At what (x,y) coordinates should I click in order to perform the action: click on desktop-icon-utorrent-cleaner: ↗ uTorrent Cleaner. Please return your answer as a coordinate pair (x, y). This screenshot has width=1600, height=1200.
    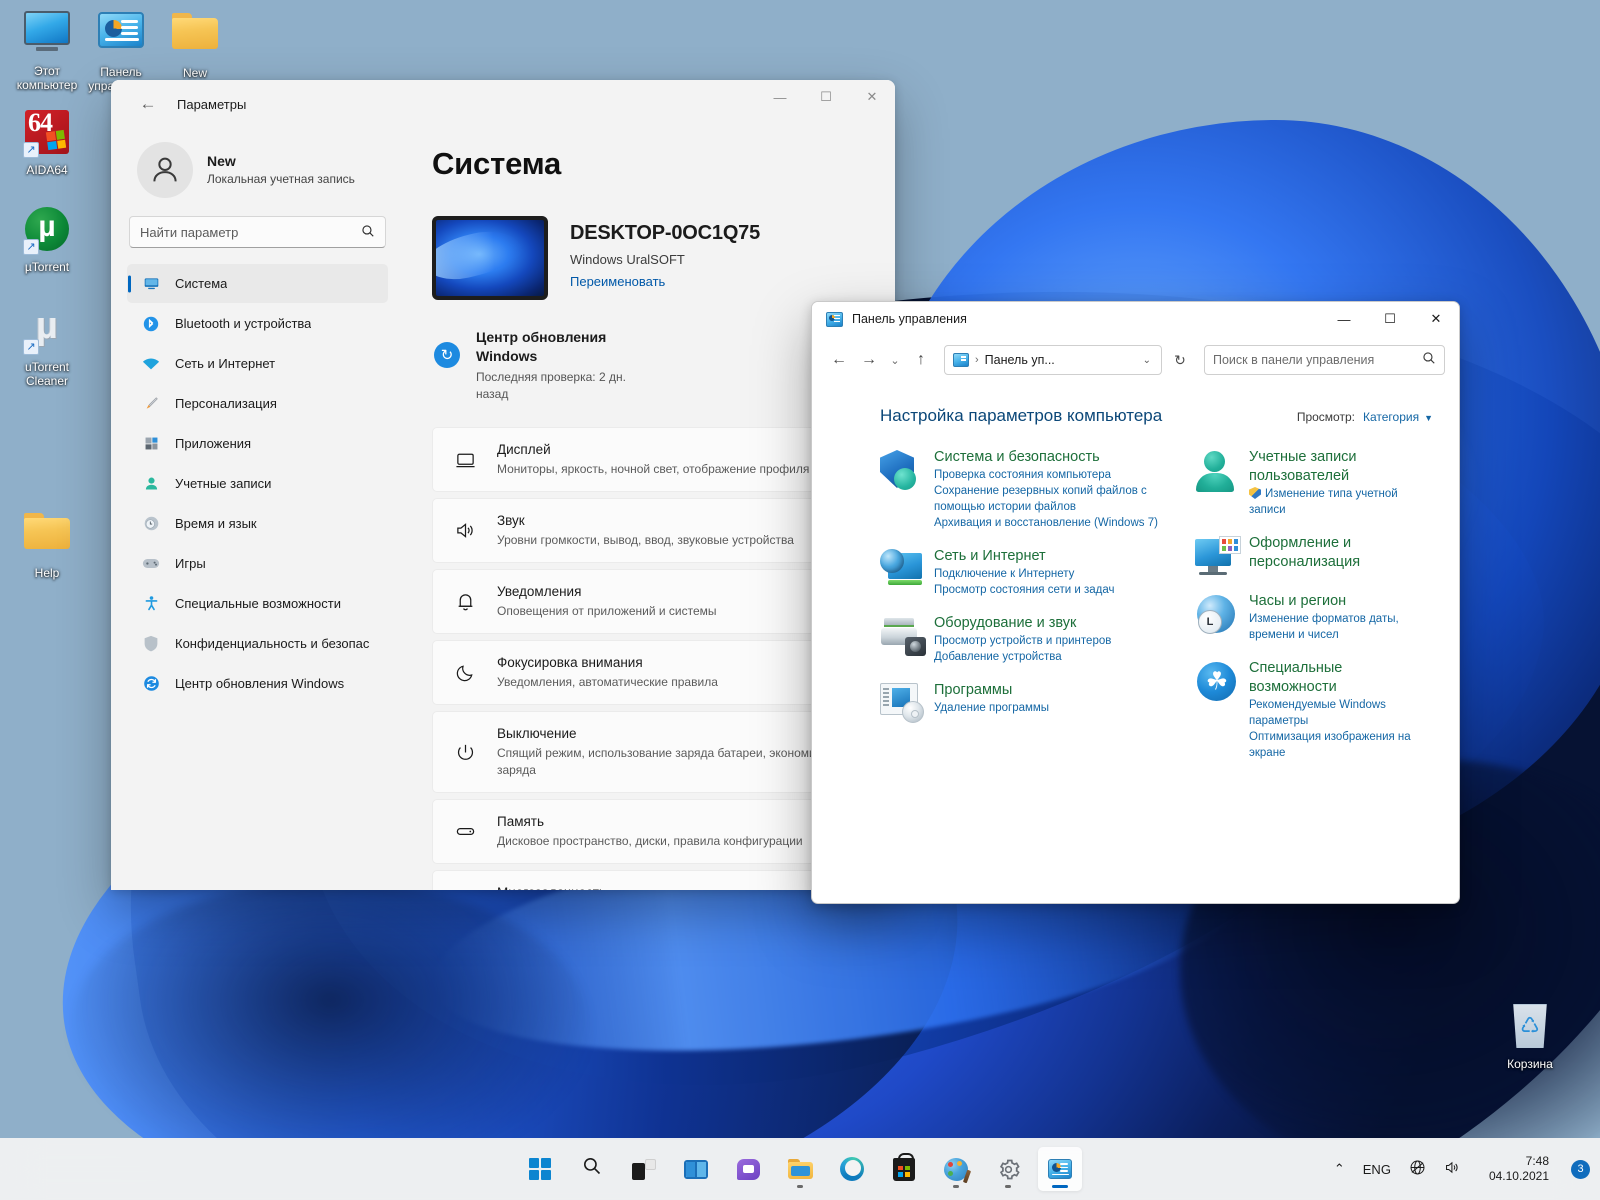
    Looking at the image, I should click on (47, 346).